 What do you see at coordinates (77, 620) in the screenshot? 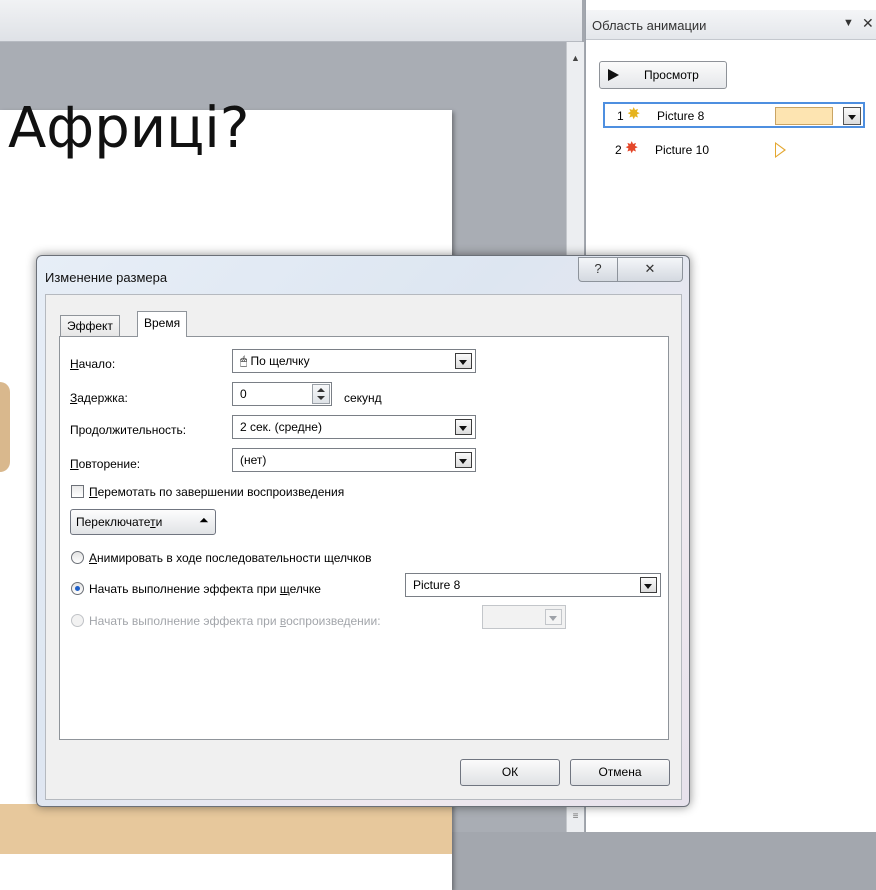
I see `start-on-play-radio` at bounding box center [77, 620].